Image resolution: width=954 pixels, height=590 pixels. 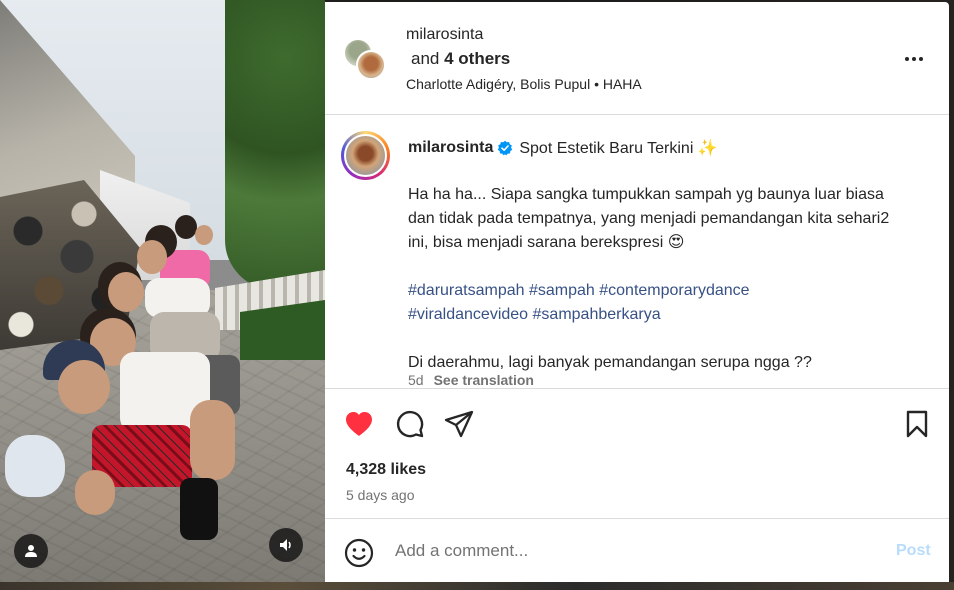 What do you see at coordinates (416, 380) in the screenshot?
I see `caption-age: 5d` at bounding box center [416, 380].